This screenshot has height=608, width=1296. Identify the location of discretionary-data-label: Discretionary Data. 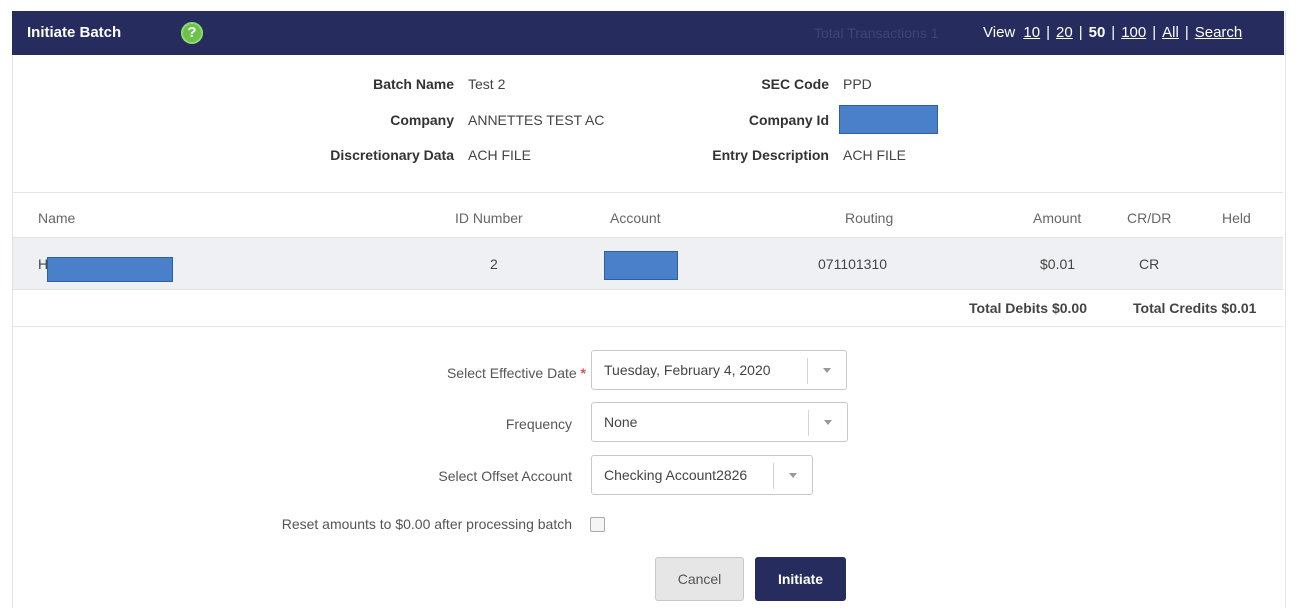
(392, 155).